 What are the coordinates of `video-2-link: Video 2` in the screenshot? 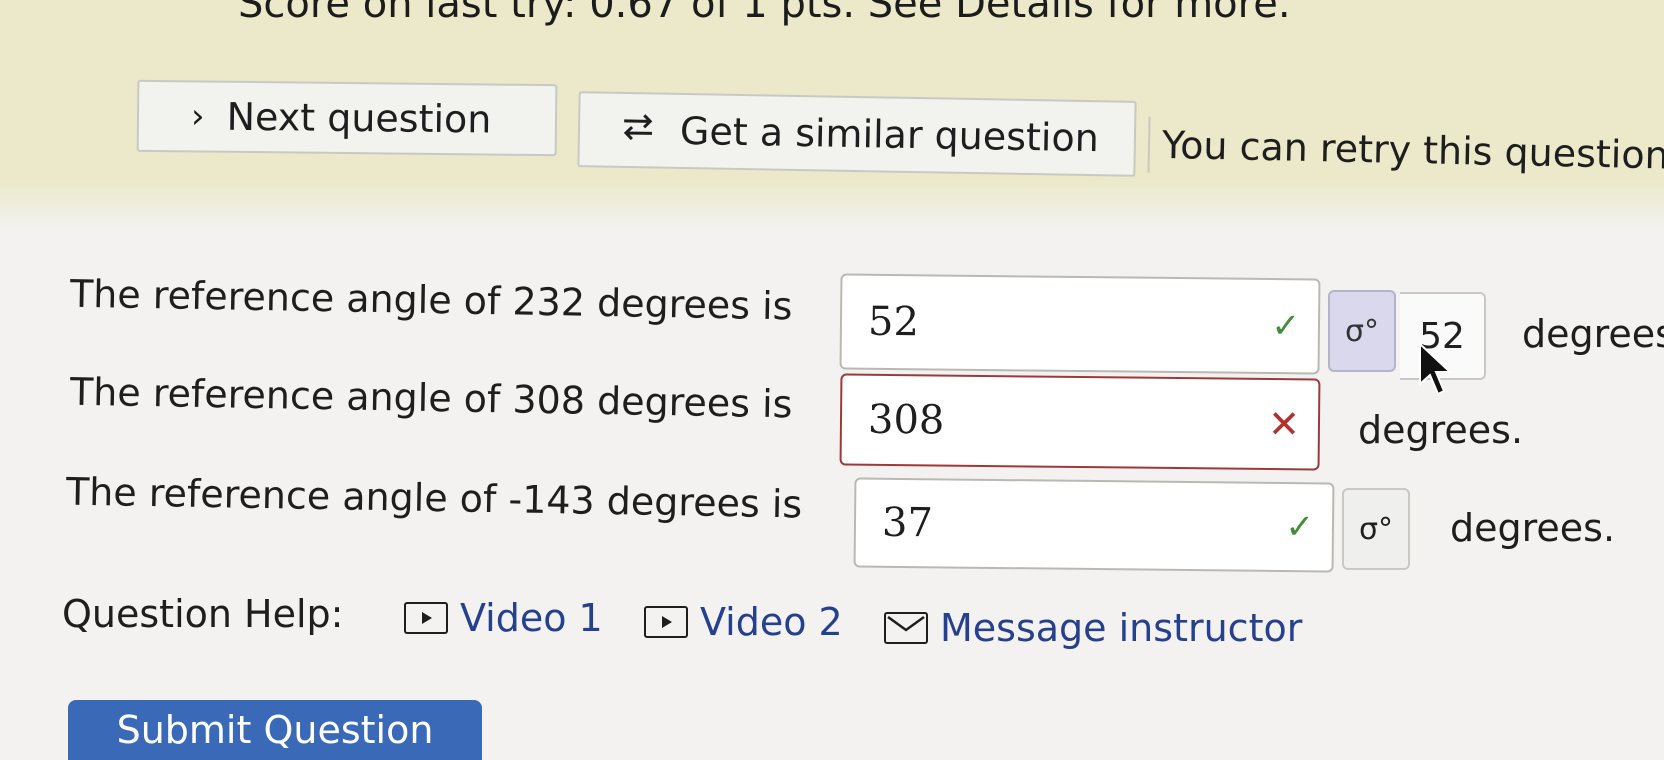 It's located at (743, 622).